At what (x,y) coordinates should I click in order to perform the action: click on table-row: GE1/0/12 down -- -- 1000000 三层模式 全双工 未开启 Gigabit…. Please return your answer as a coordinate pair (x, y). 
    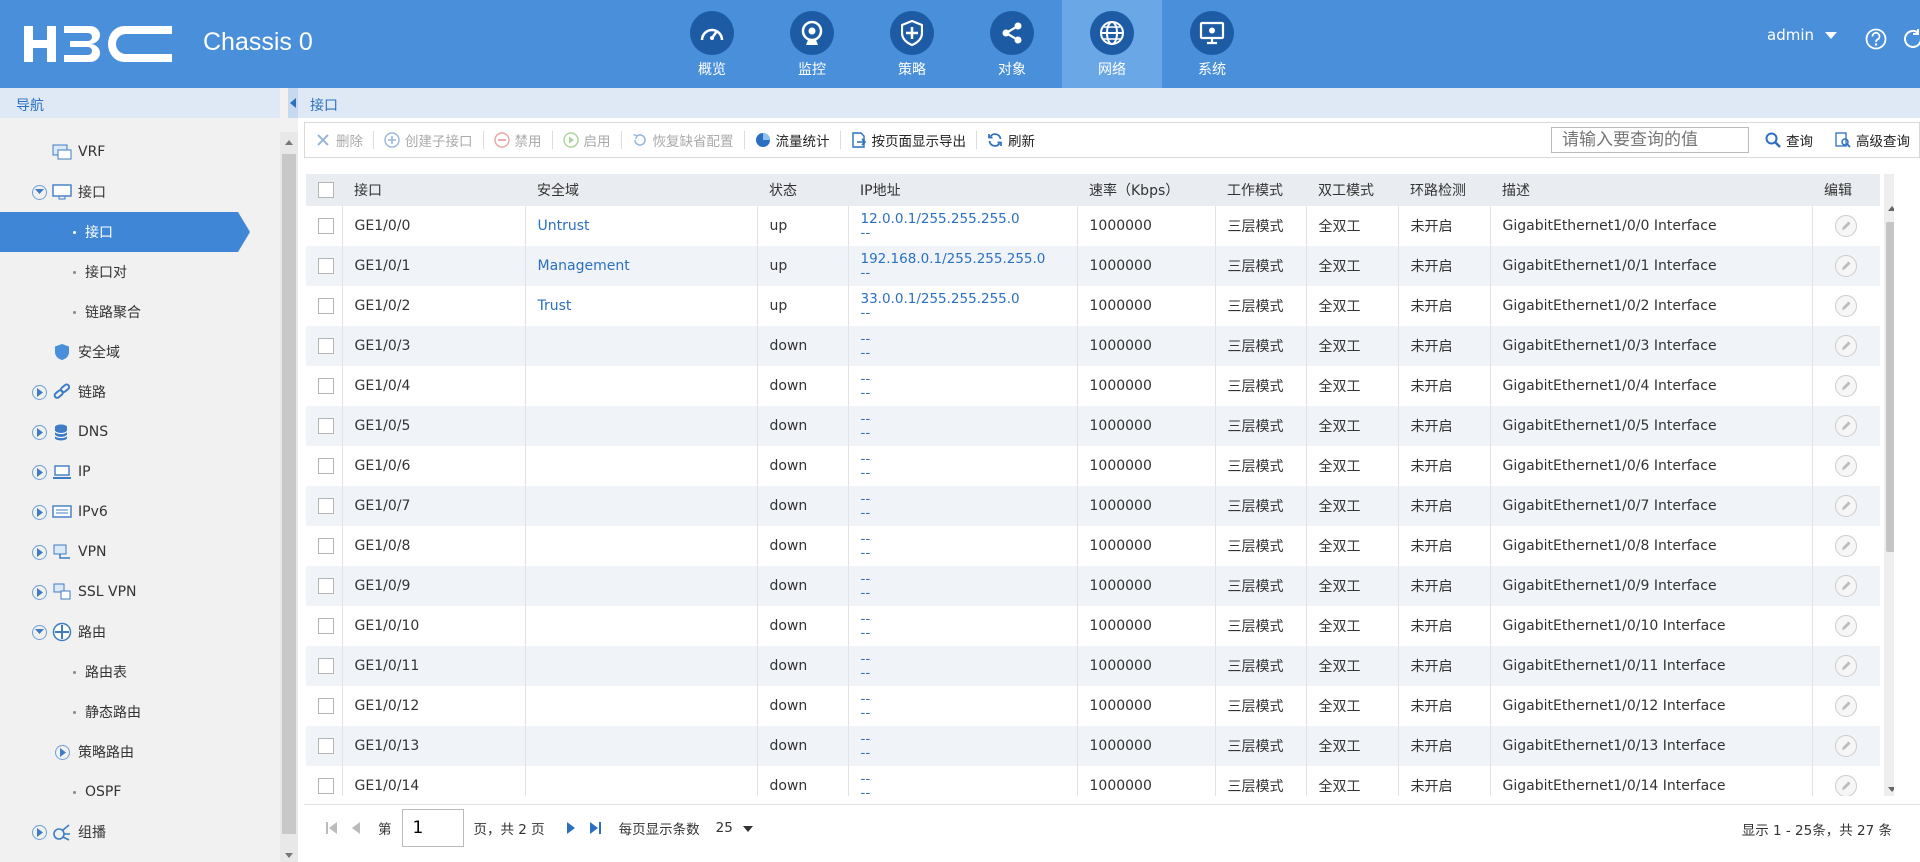
    Looking at the image, I should click on (1093, 706).